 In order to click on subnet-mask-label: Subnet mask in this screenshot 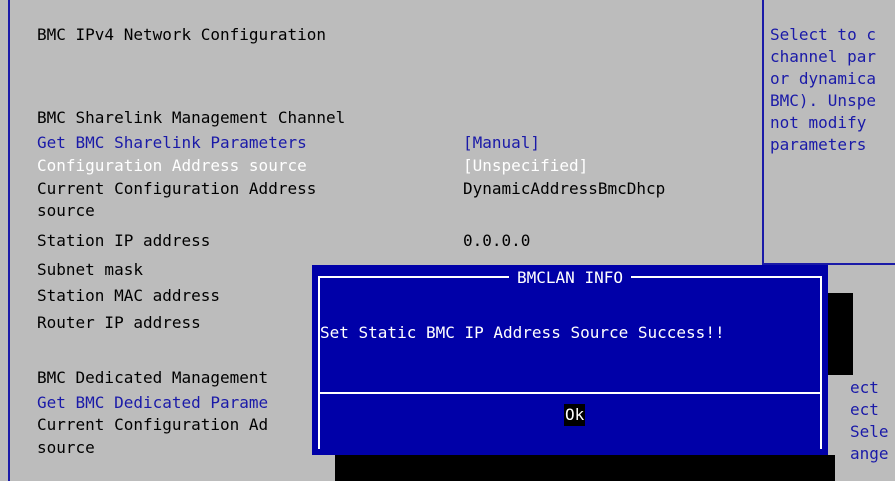, I will do `click(90, 269)`.